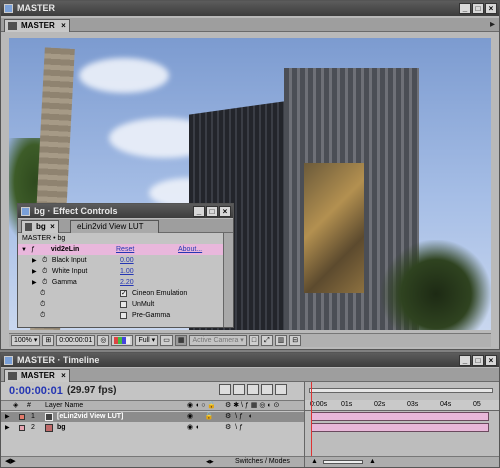 The image size is (500, 468). I want to click on flowchart-icon: ⊟, so click(295, 340).